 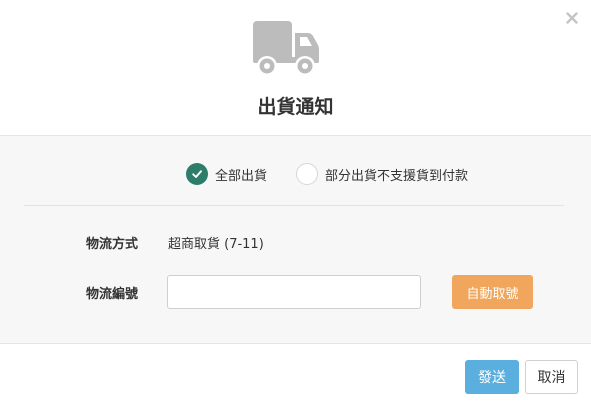 What do you see at coordinates (295, 375) in the screenshot?
I see `dialog-footer: 發送 取消` at bounding box center [295, 375].